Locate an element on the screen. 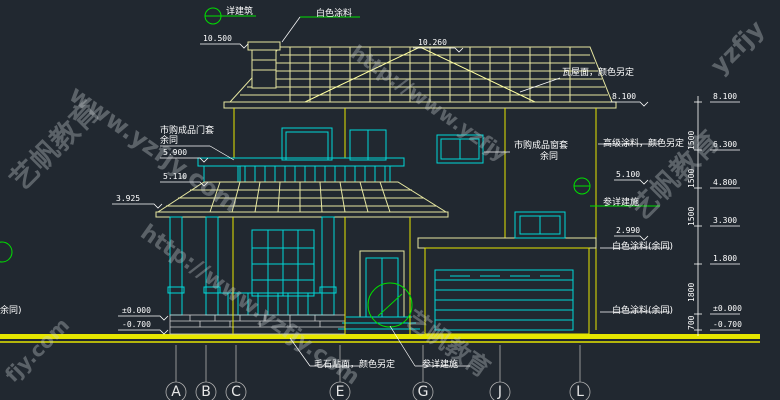 The image size is (780, 400). elev-10500: 10.500 is located at coordinates (217, 38).